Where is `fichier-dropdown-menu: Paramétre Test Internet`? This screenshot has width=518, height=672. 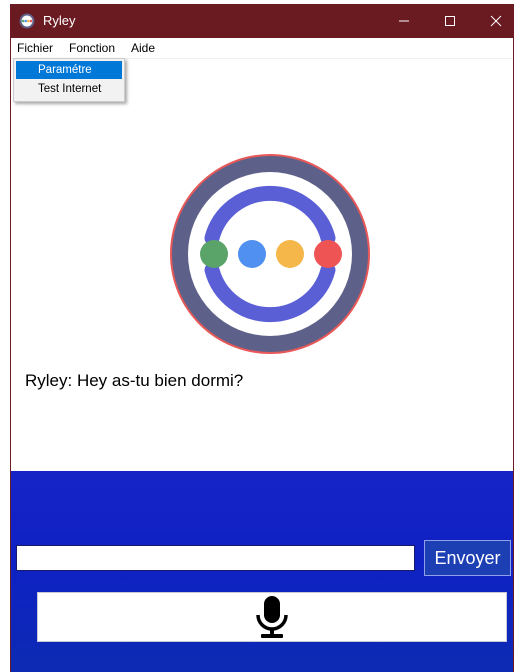
fichier-dropdown-menu: Paramétre Test Internet is located at coordinates (69, 80).